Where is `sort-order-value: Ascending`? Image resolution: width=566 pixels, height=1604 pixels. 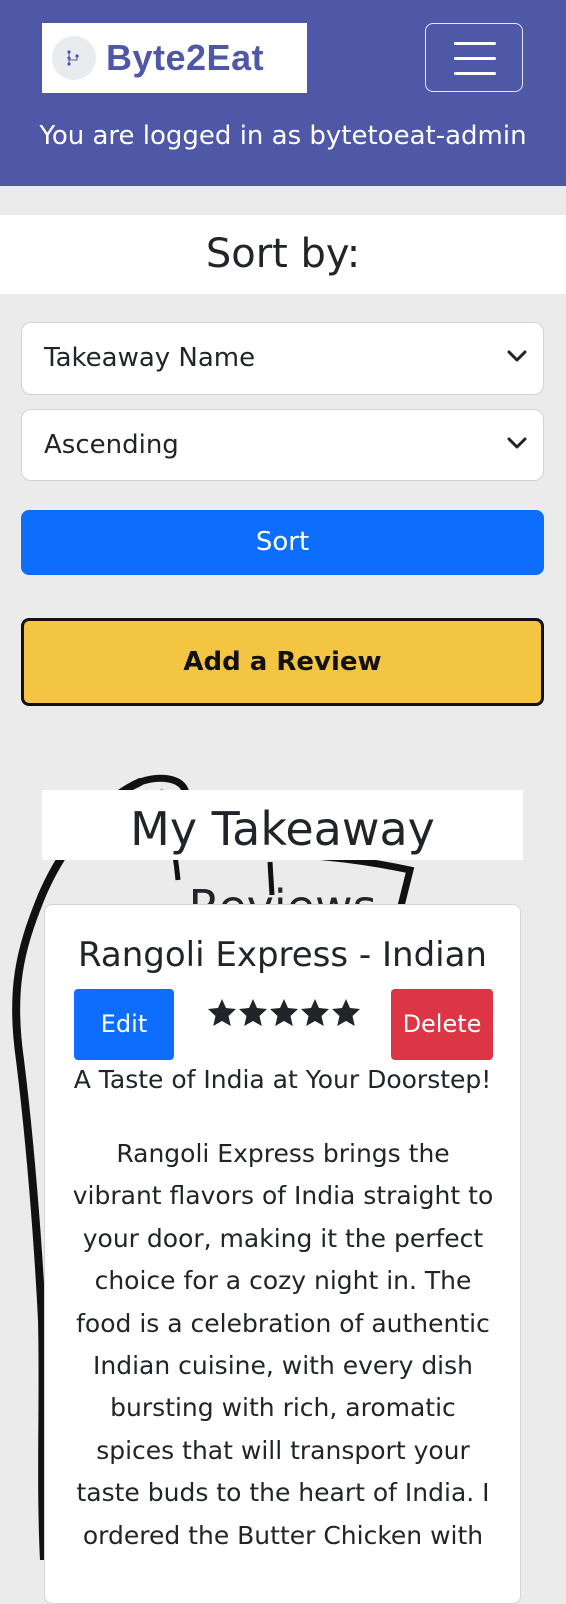 sort-order-value: Ascending is located at coordinates (111, 445).